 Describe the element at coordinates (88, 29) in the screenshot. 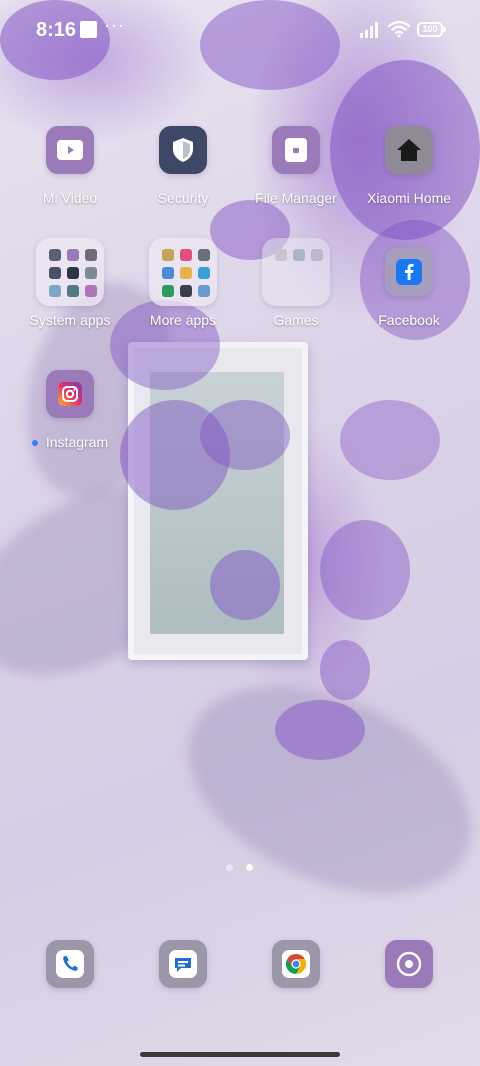

I see `notification-icon` at that location.